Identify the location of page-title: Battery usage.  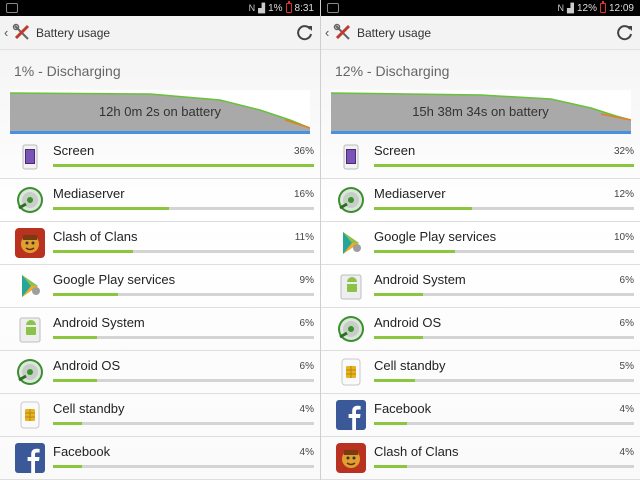
(394, 32).